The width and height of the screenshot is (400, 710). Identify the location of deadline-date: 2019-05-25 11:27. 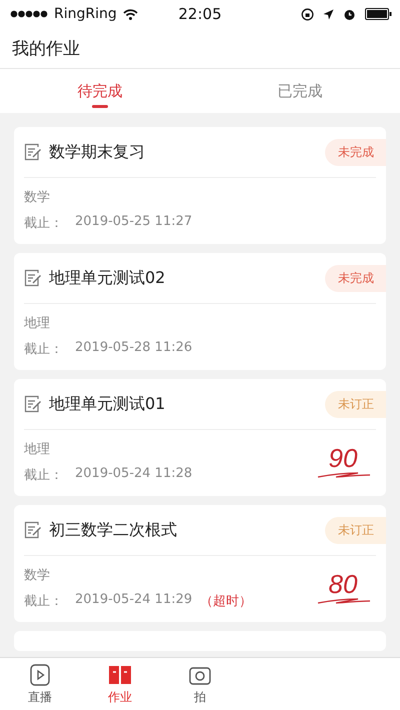
(133, 222).